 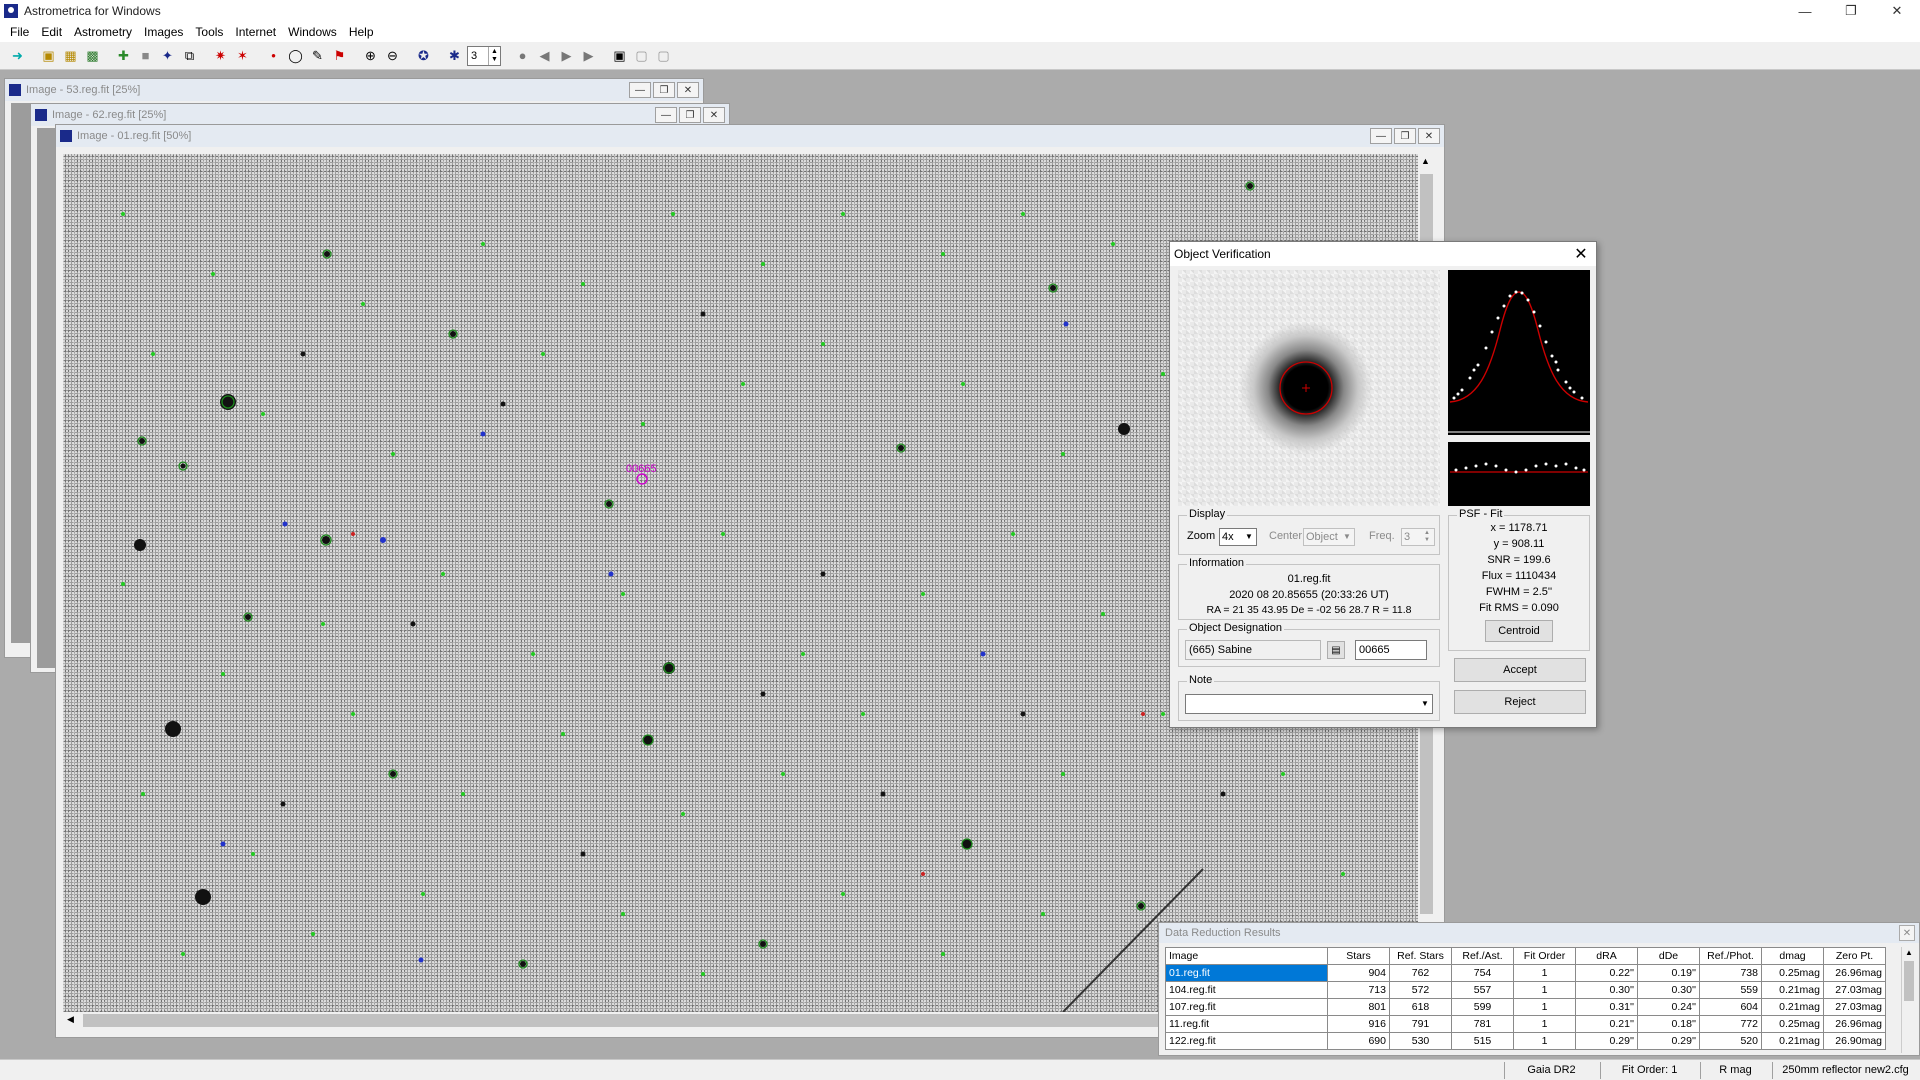 I want to click on object-zoom-view, so click(x=1309, y=388).